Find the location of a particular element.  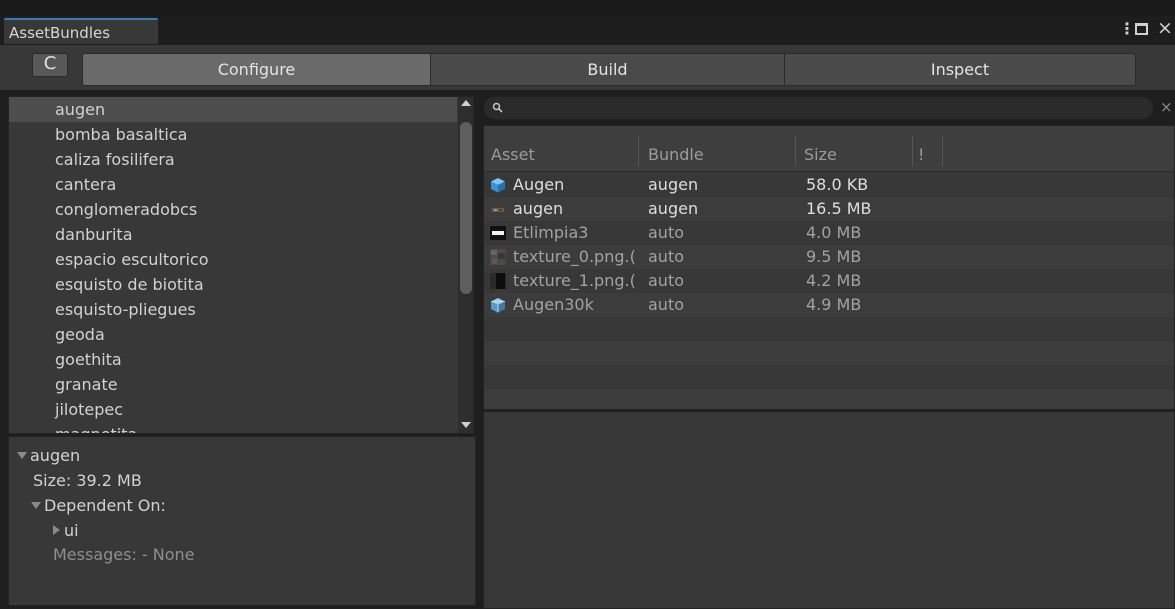

collapsed-triangle-icon is located at coordinates (56, 530).